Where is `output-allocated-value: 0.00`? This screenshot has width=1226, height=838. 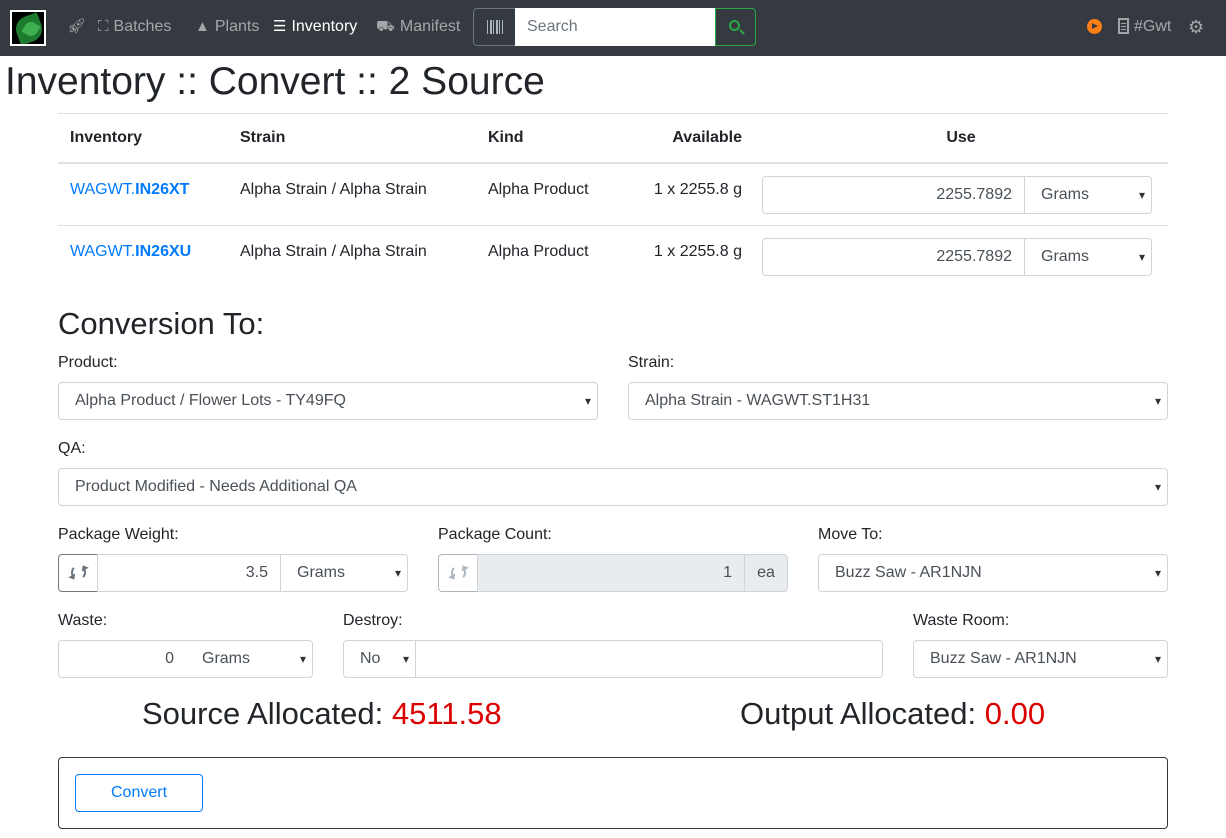 output-allocated-value: 0.00 is located at coordinates (1015, 713).